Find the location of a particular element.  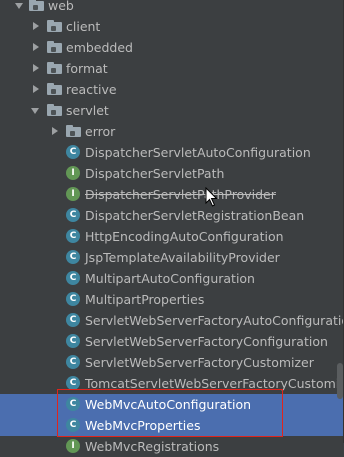

tree-item-label: MultipartProperties is located at coordinates (145, 299).